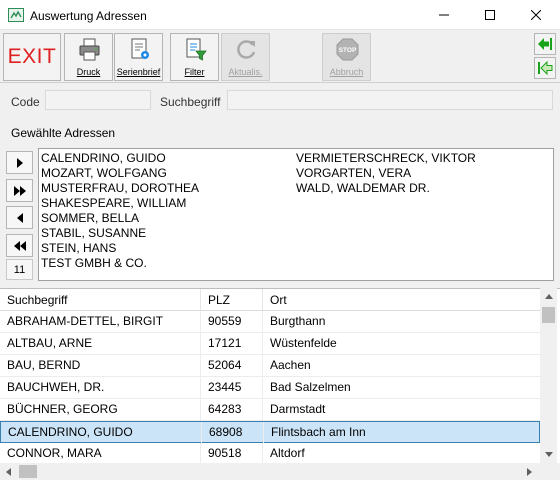 This screenshot has width=560, height=480. Describe the element at coordinates (290, 365) in the screenshot. I see `cell-ort: Aachen` at that location.